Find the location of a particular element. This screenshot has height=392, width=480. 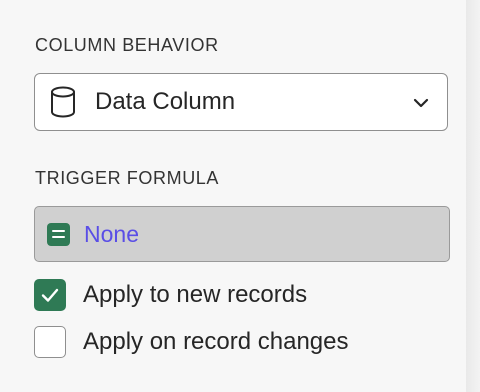

apply-to-new-records-label: Apply to new records is located at coordinates (195, 294).